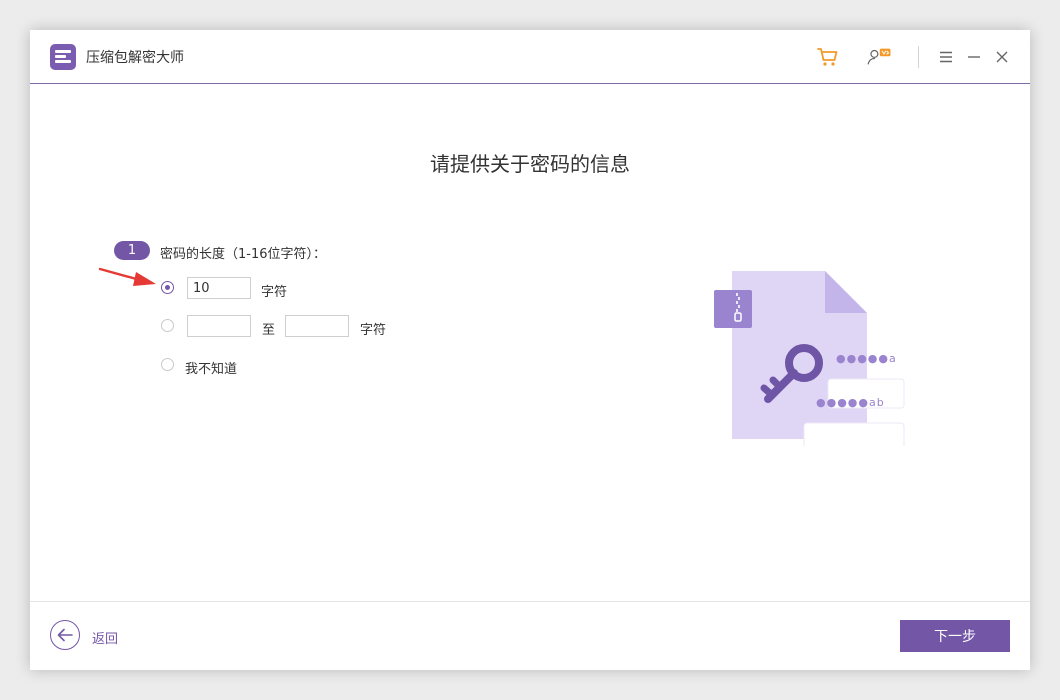 Image resolution: width=1060 pixels, height=700 pixels. I want to click on app-logo-icon, so click(63, 57).